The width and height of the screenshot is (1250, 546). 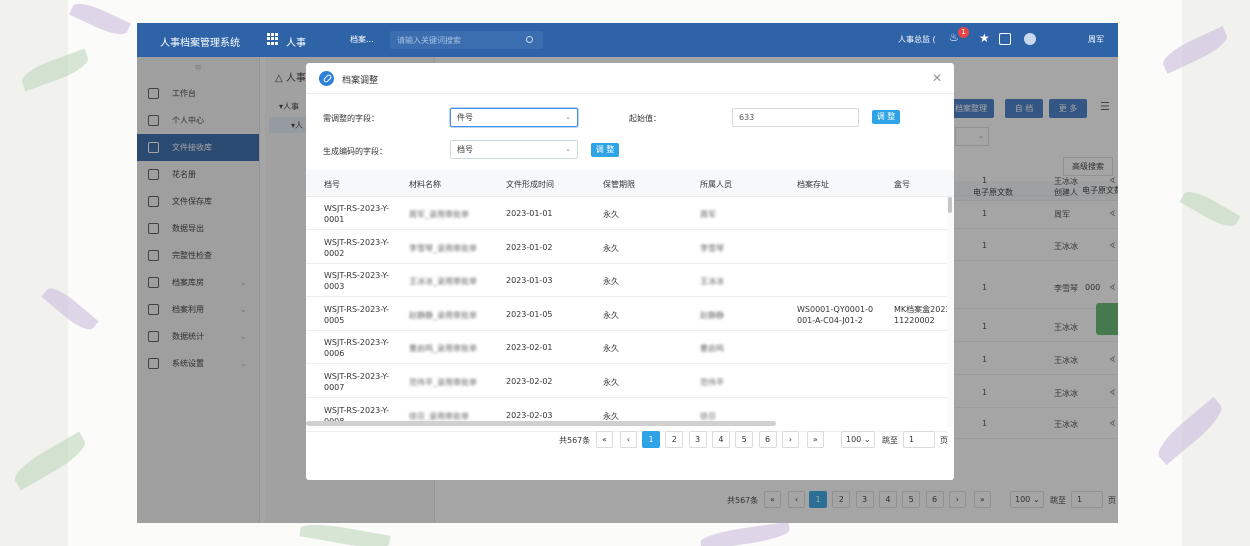 I want to click on field-to-adjust-select: 件号 ⌄, so click(x=514, y=117).